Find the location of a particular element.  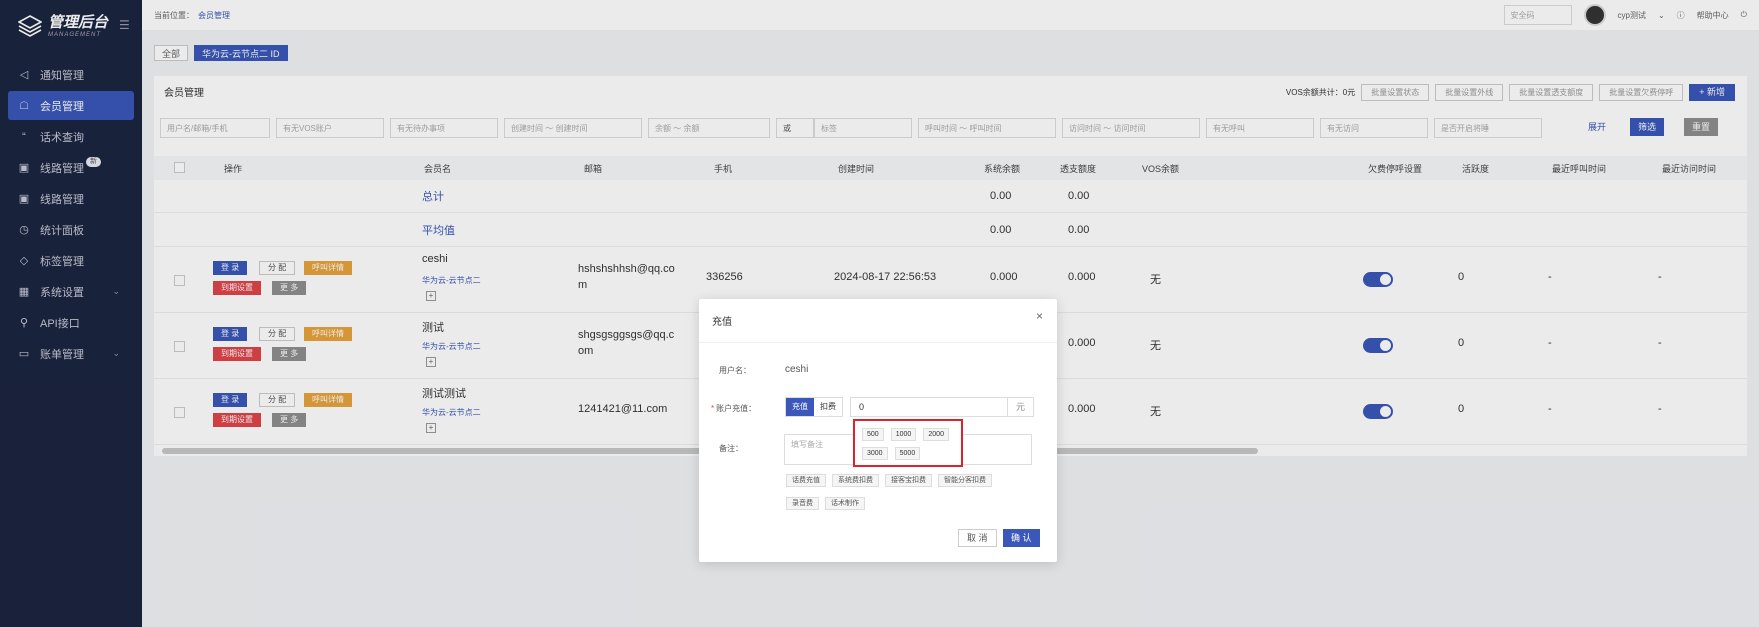

username-value: ceshi is located at coordinates (797, 369).